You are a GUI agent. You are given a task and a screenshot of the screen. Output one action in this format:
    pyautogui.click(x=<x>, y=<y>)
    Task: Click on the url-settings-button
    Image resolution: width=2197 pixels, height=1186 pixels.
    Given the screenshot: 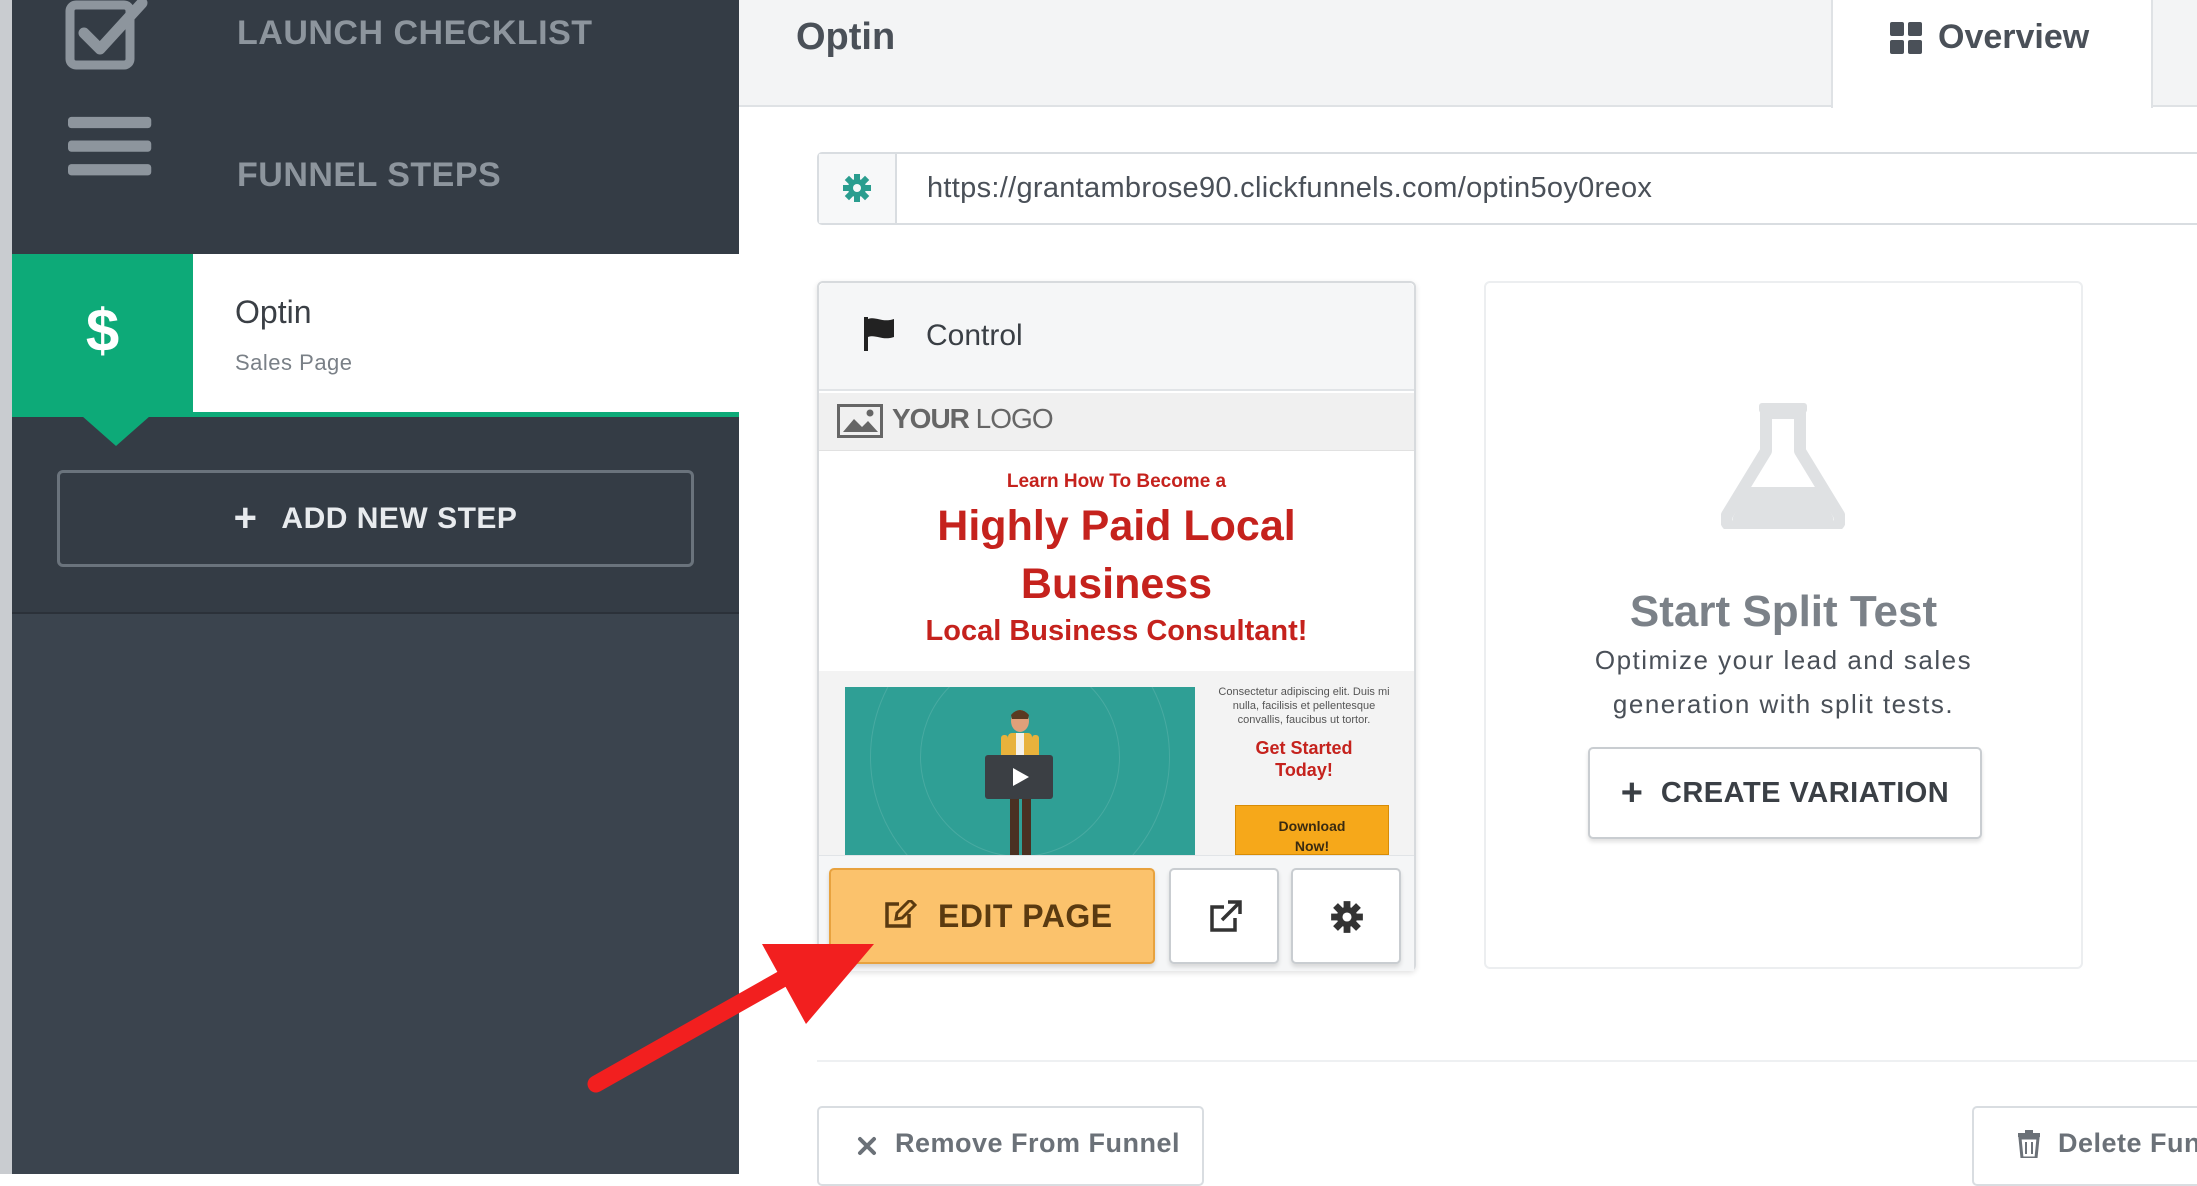 What is the action you would take?
    pyautogui.click(x=858, y=188)
    